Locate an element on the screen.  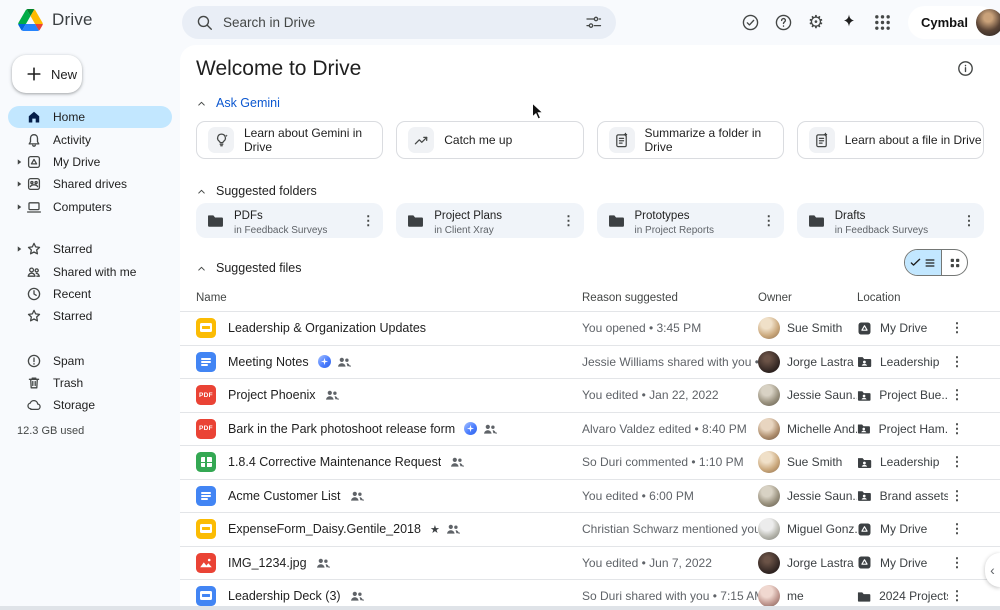
reason-suggested: You edited • 6:00 PM is located at coordinates (638, 495).